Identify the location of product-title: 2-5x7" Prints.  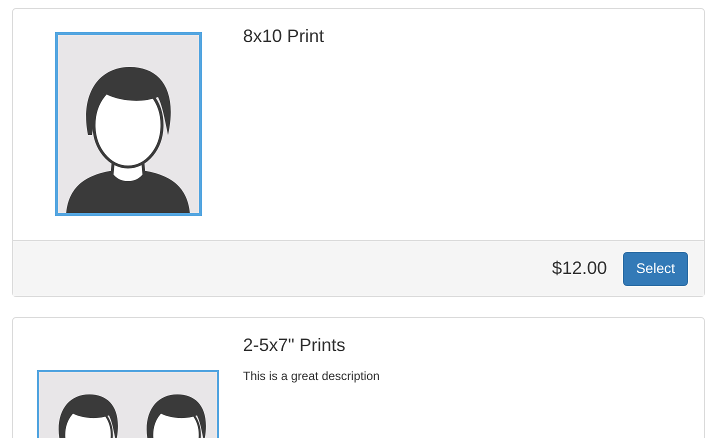
(294, 345).